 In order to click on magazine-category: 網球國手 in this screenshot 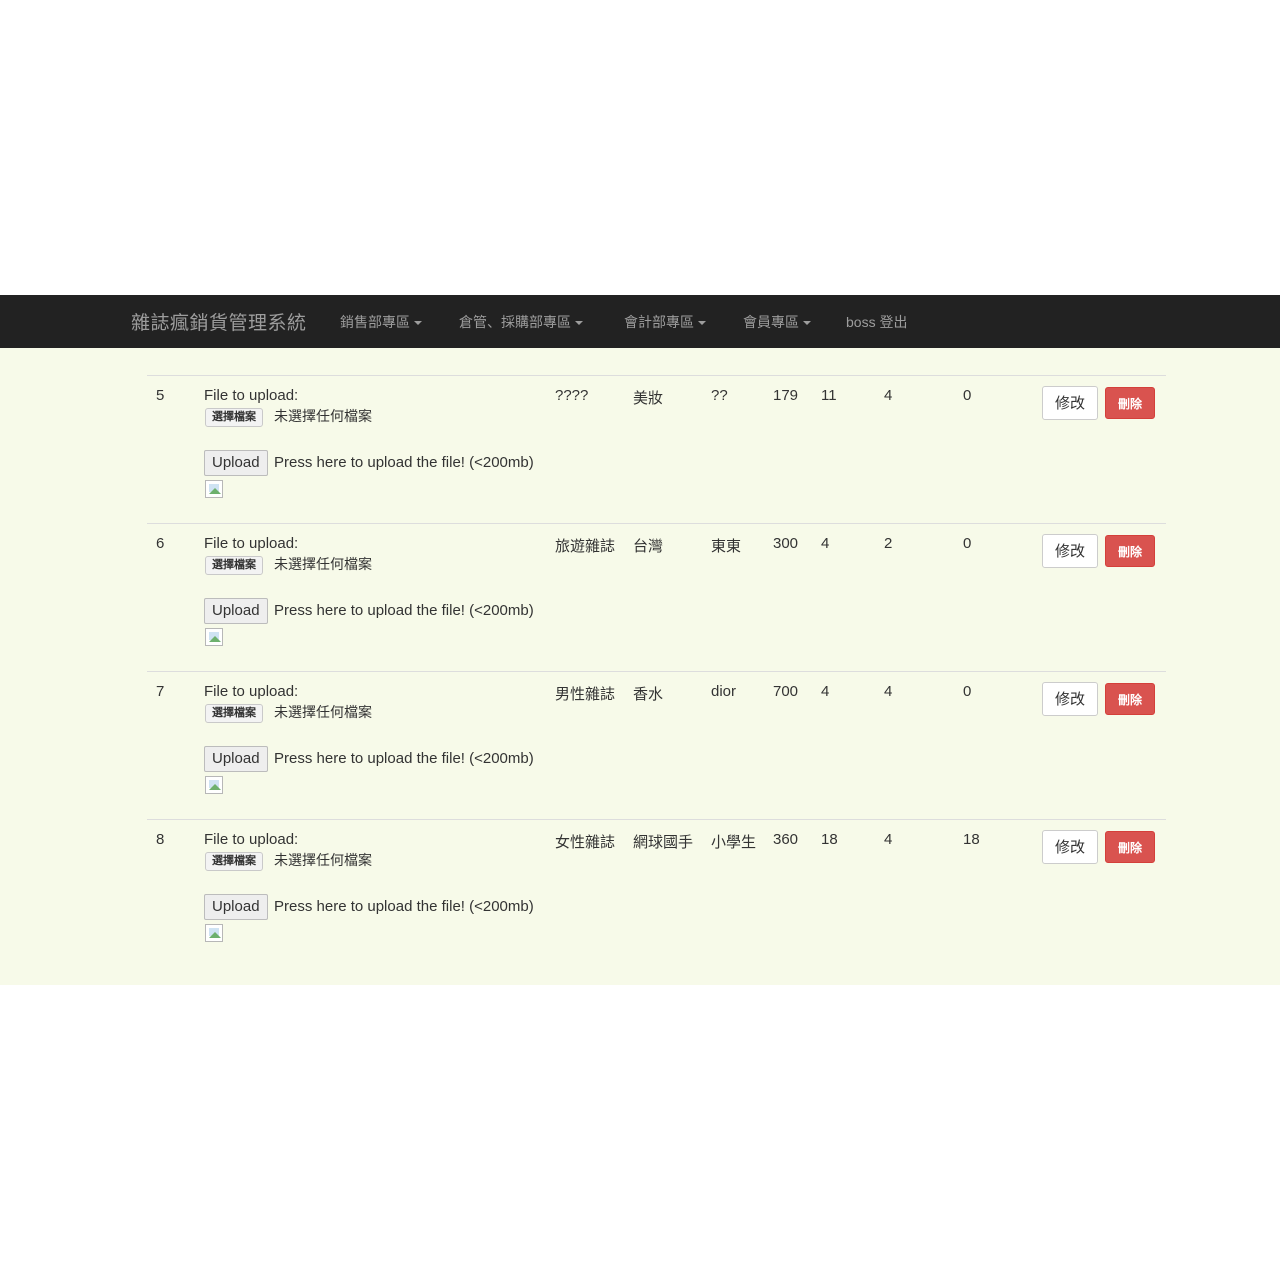, I will do `click(663, 842)`.